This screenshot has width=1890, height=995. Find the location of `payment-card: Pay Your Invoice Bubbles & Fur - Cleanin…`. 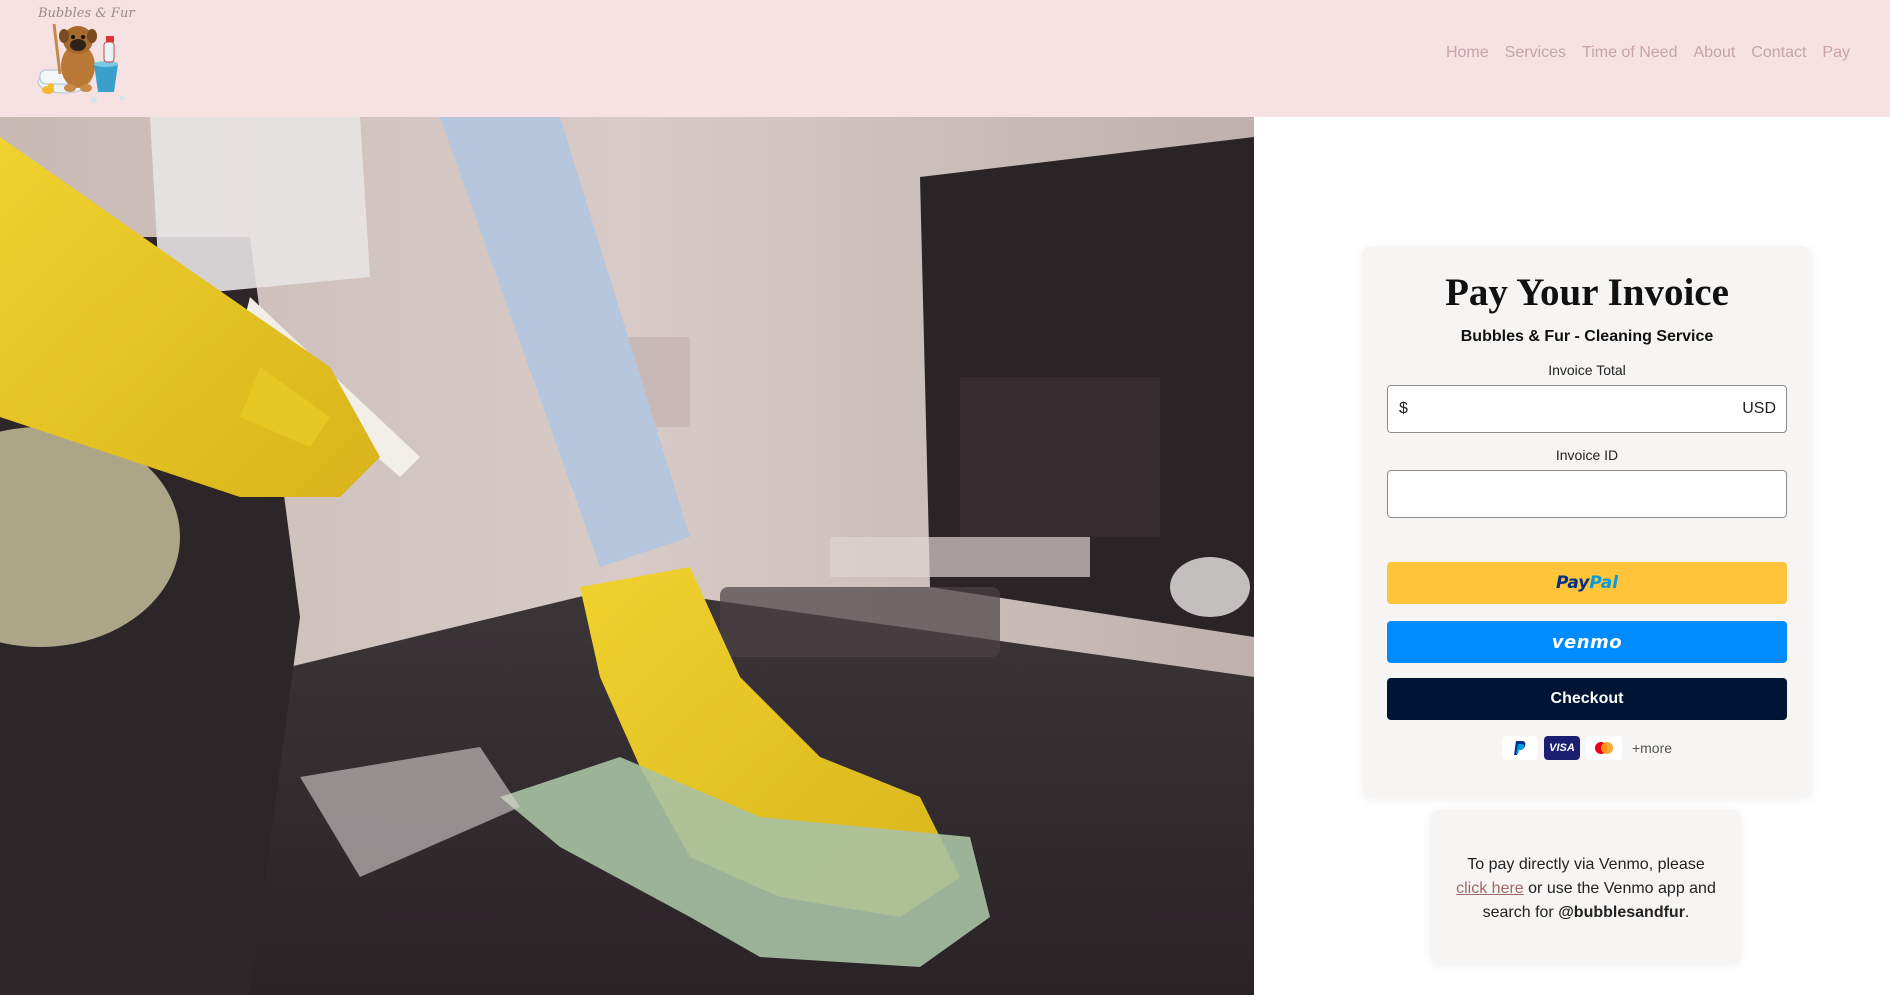

payment-card: Pay Your Invoice Bubbles & Fur - Cleanin… is located at coordinates (1587, 522).